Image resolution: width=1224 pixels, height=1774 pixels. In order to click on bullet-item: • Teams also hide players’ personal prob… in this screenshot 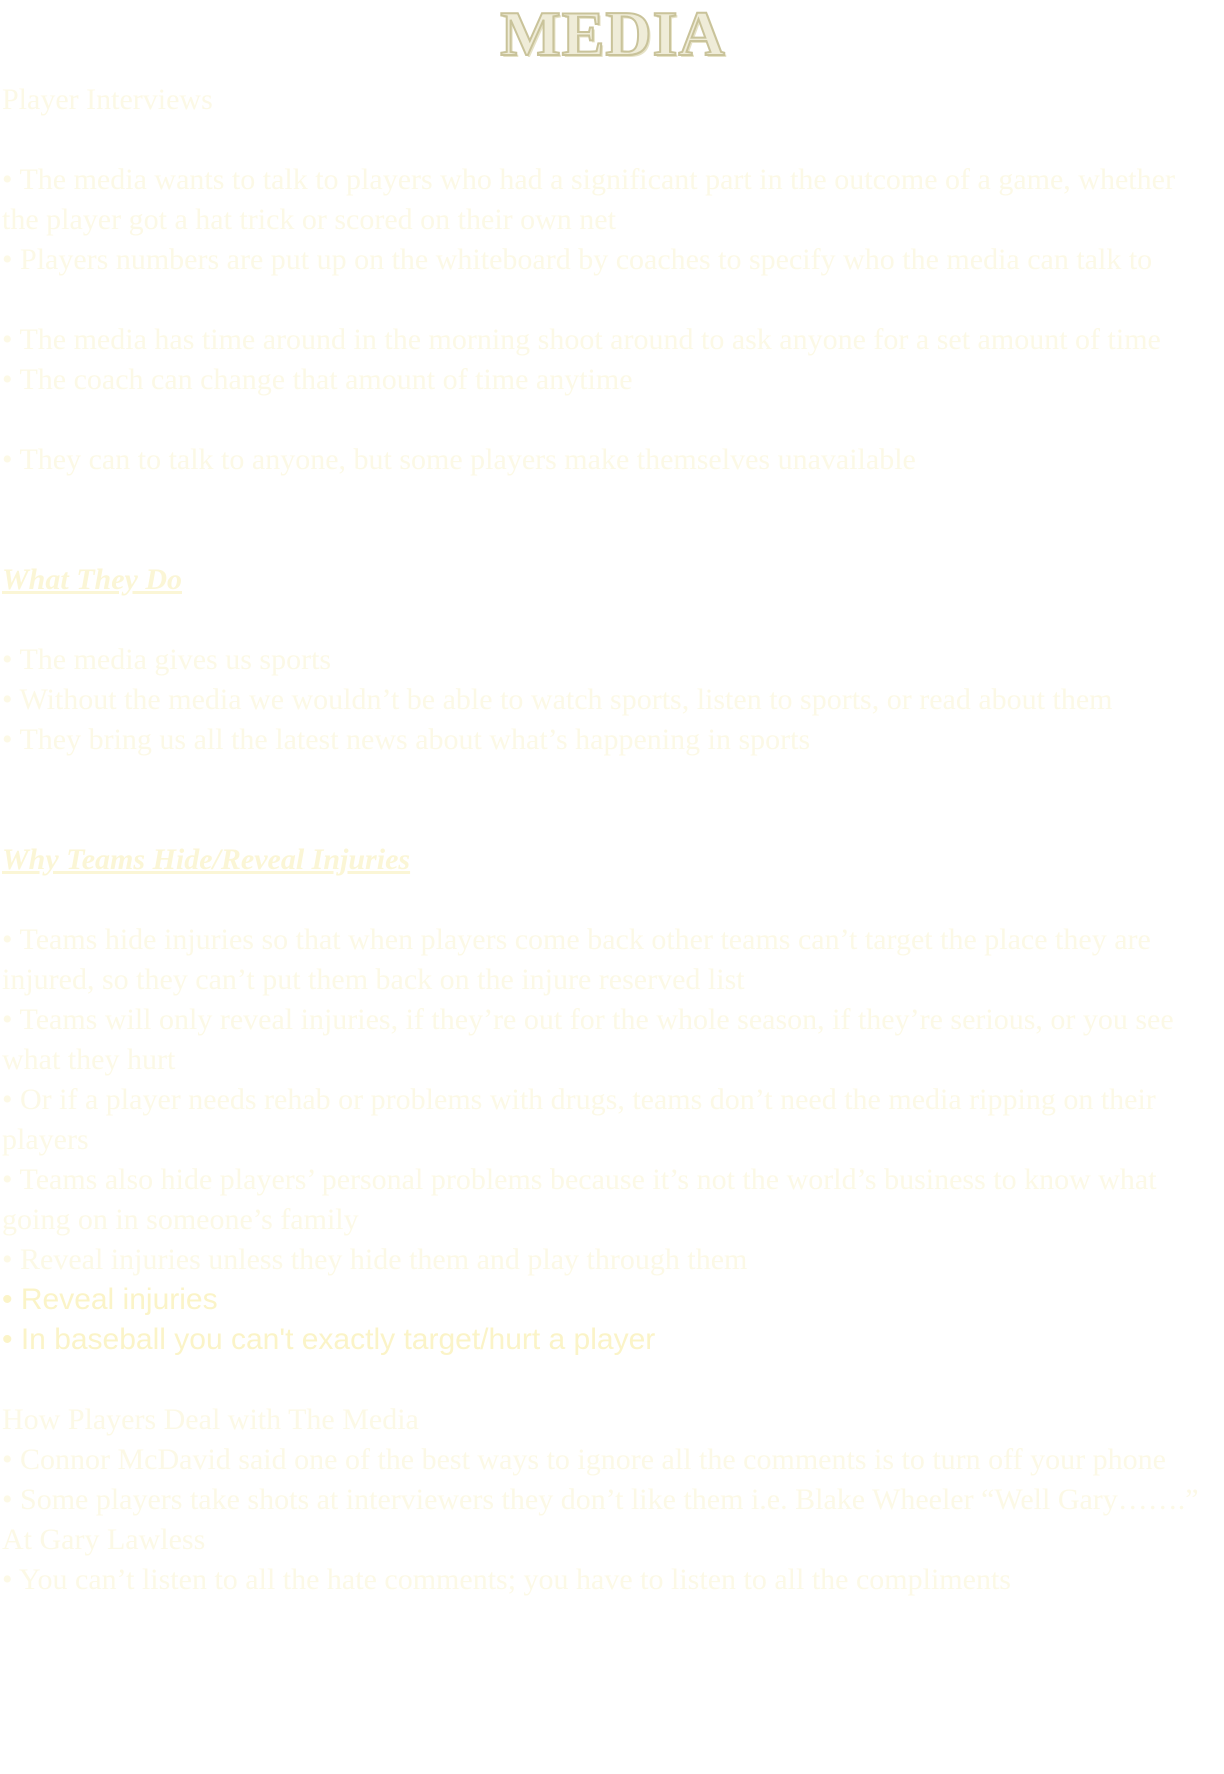, I will do `click(579, 1199)`.